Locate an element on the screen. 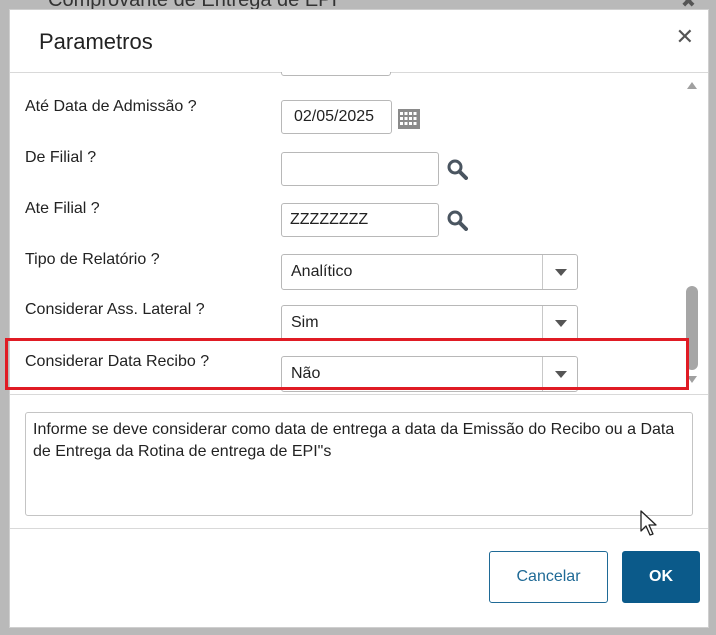 This screenshot has height=635, width=716. considerar-ass-lateral-select: Sim is located at coordinates (429, 323).